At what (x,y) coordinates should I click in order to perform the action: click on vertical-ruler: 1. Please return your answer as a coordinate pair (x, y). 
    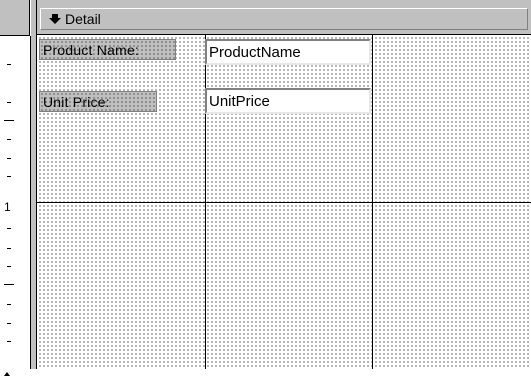
    Looking at the image, I should click on (15, 206).